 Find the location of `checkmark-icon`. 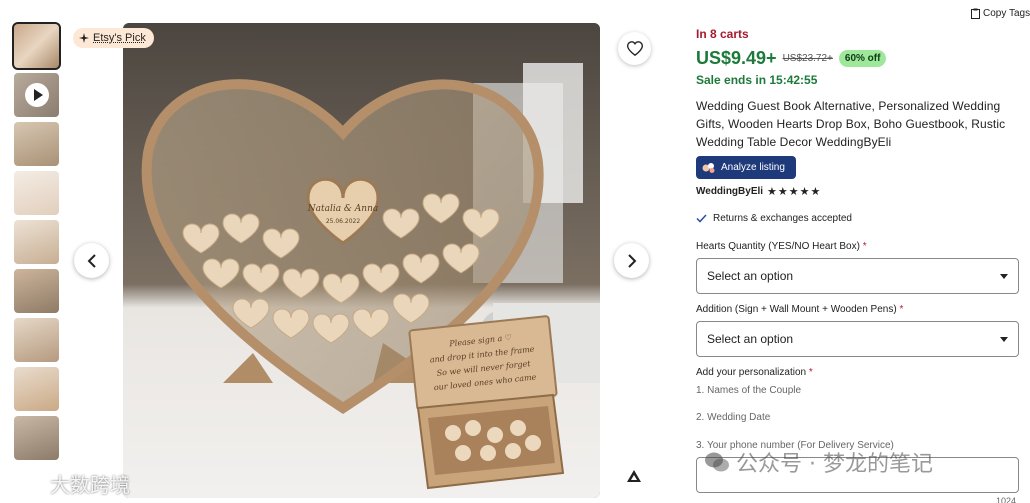

checkmark-icon is located at coordinates (701, 218).